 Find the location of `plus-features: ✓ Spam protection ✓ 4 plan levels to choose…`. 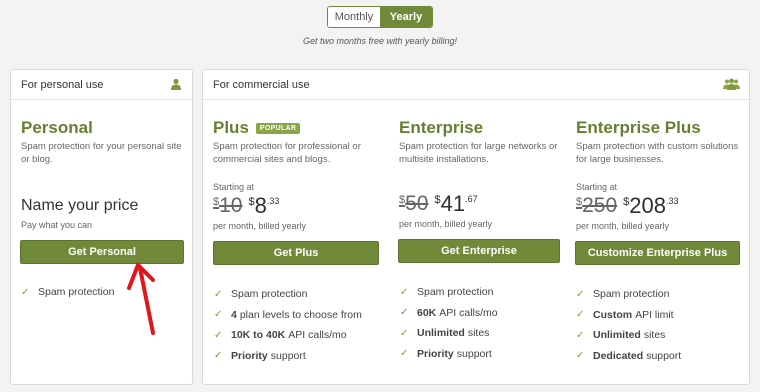

plus-features: ✓ Spam protection ✓ 4 plan levels to choose… is located at coordinates (288, 325).